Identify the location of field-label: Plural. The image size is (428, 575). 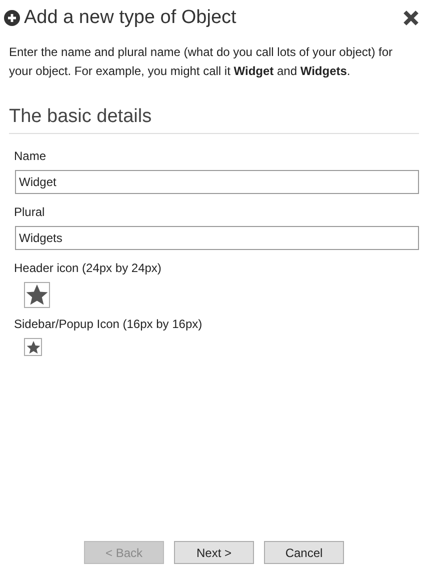
(30, 212).